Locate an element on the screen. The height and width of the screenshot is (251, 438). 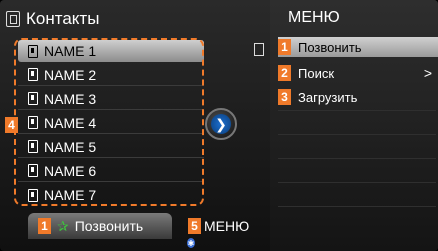
contact-row: NAME 4 is located at coordinates (111, 123).